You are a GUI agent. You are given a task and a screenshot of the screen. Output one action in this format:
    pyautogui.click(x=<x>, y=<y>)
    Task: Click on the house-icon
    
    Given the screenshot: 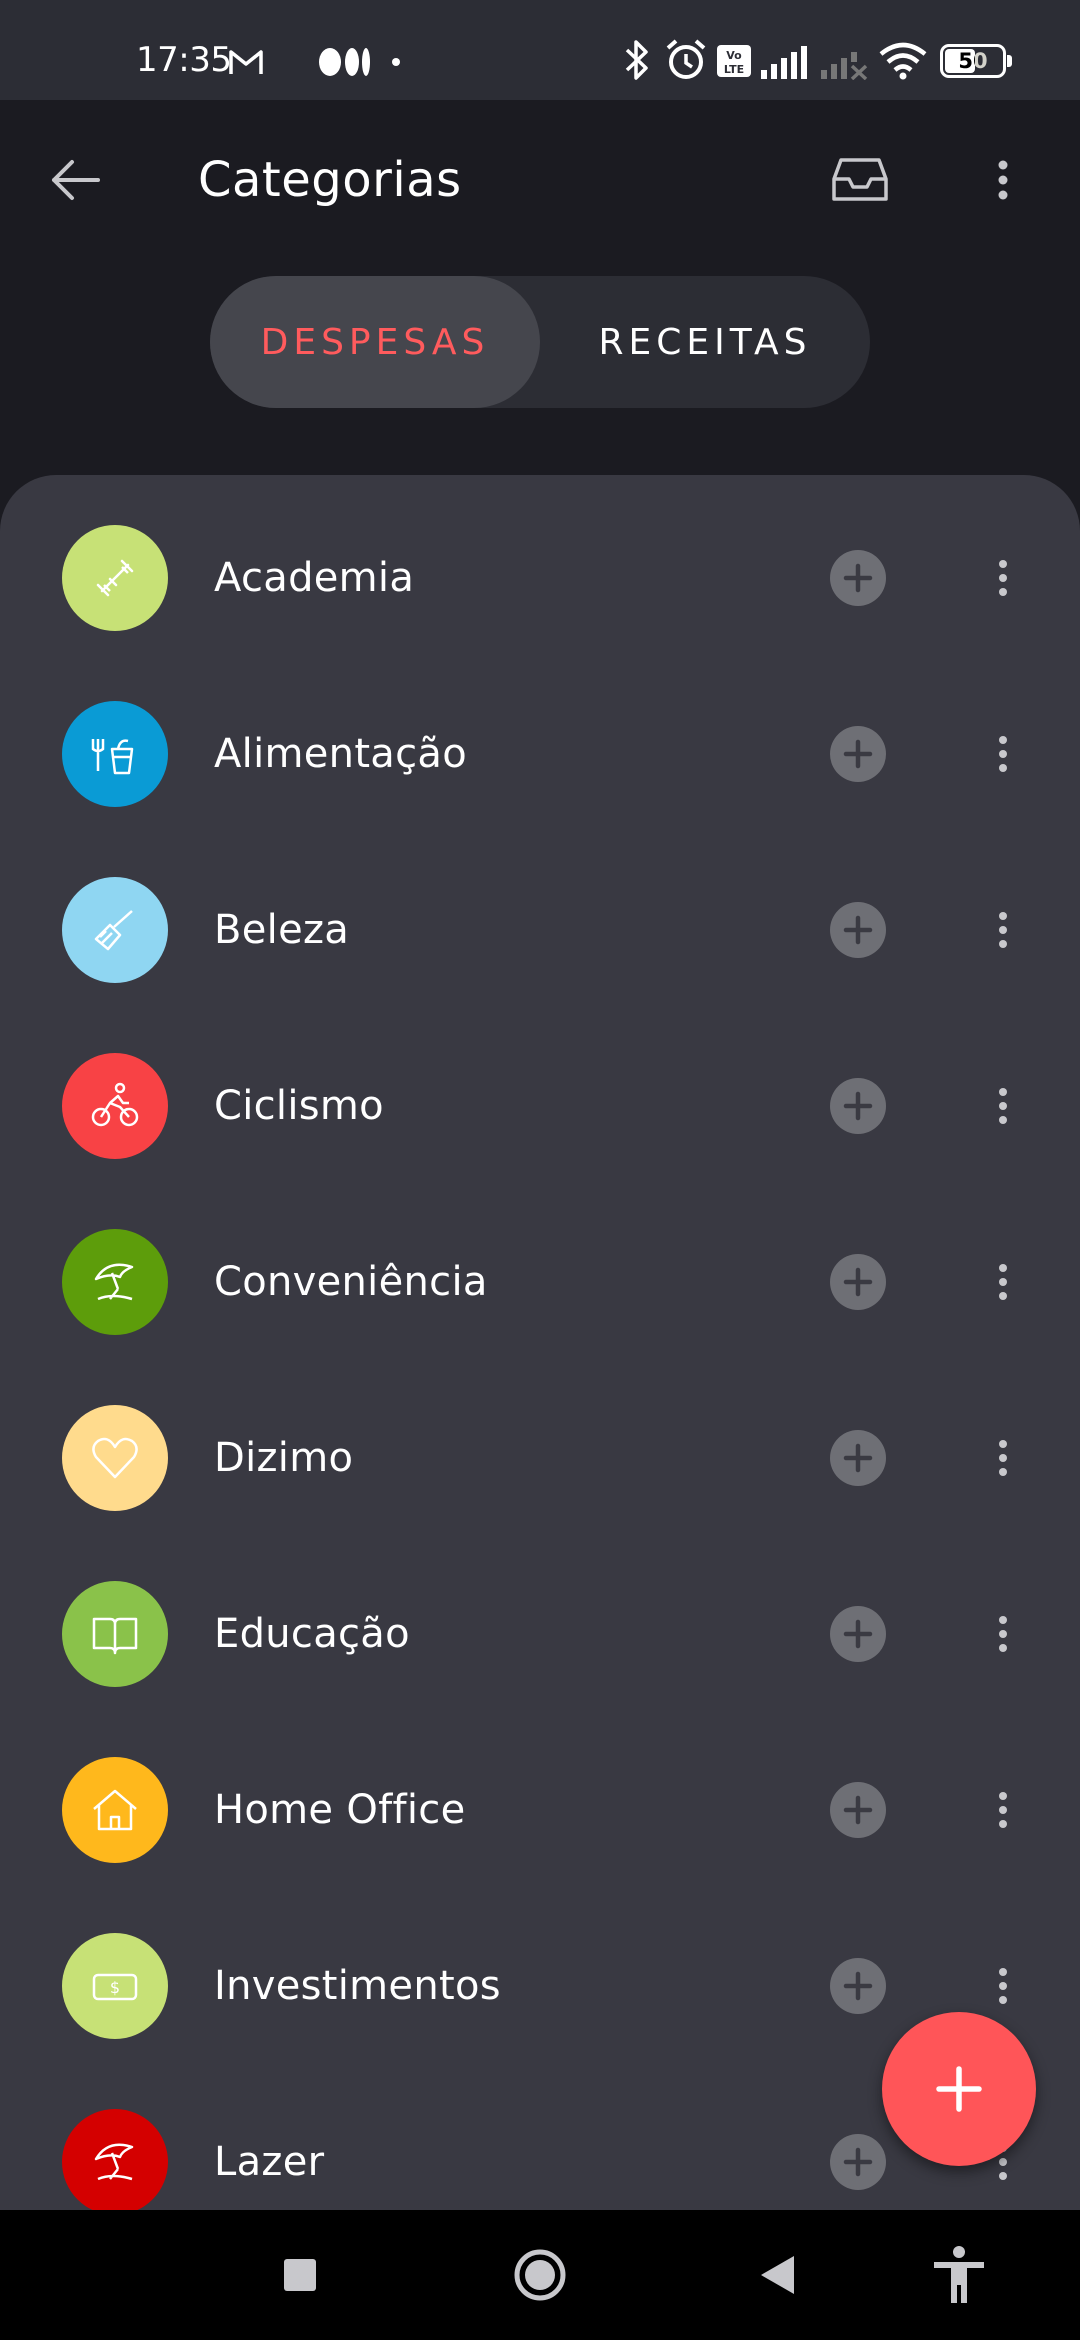 What is the action you would take?
    pyautogui.click(x=115, y=1810)
    